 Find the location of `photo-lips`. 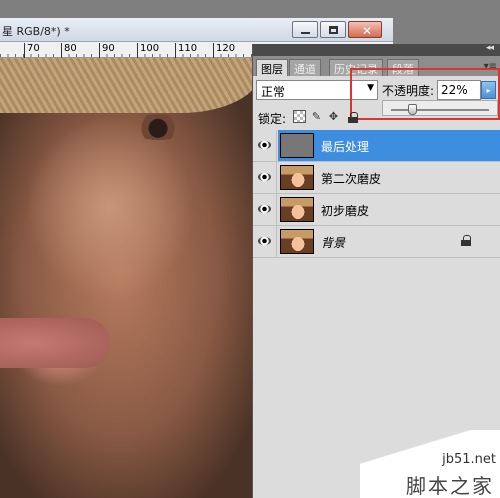

photo-lips is located at coordinates (55, 343).